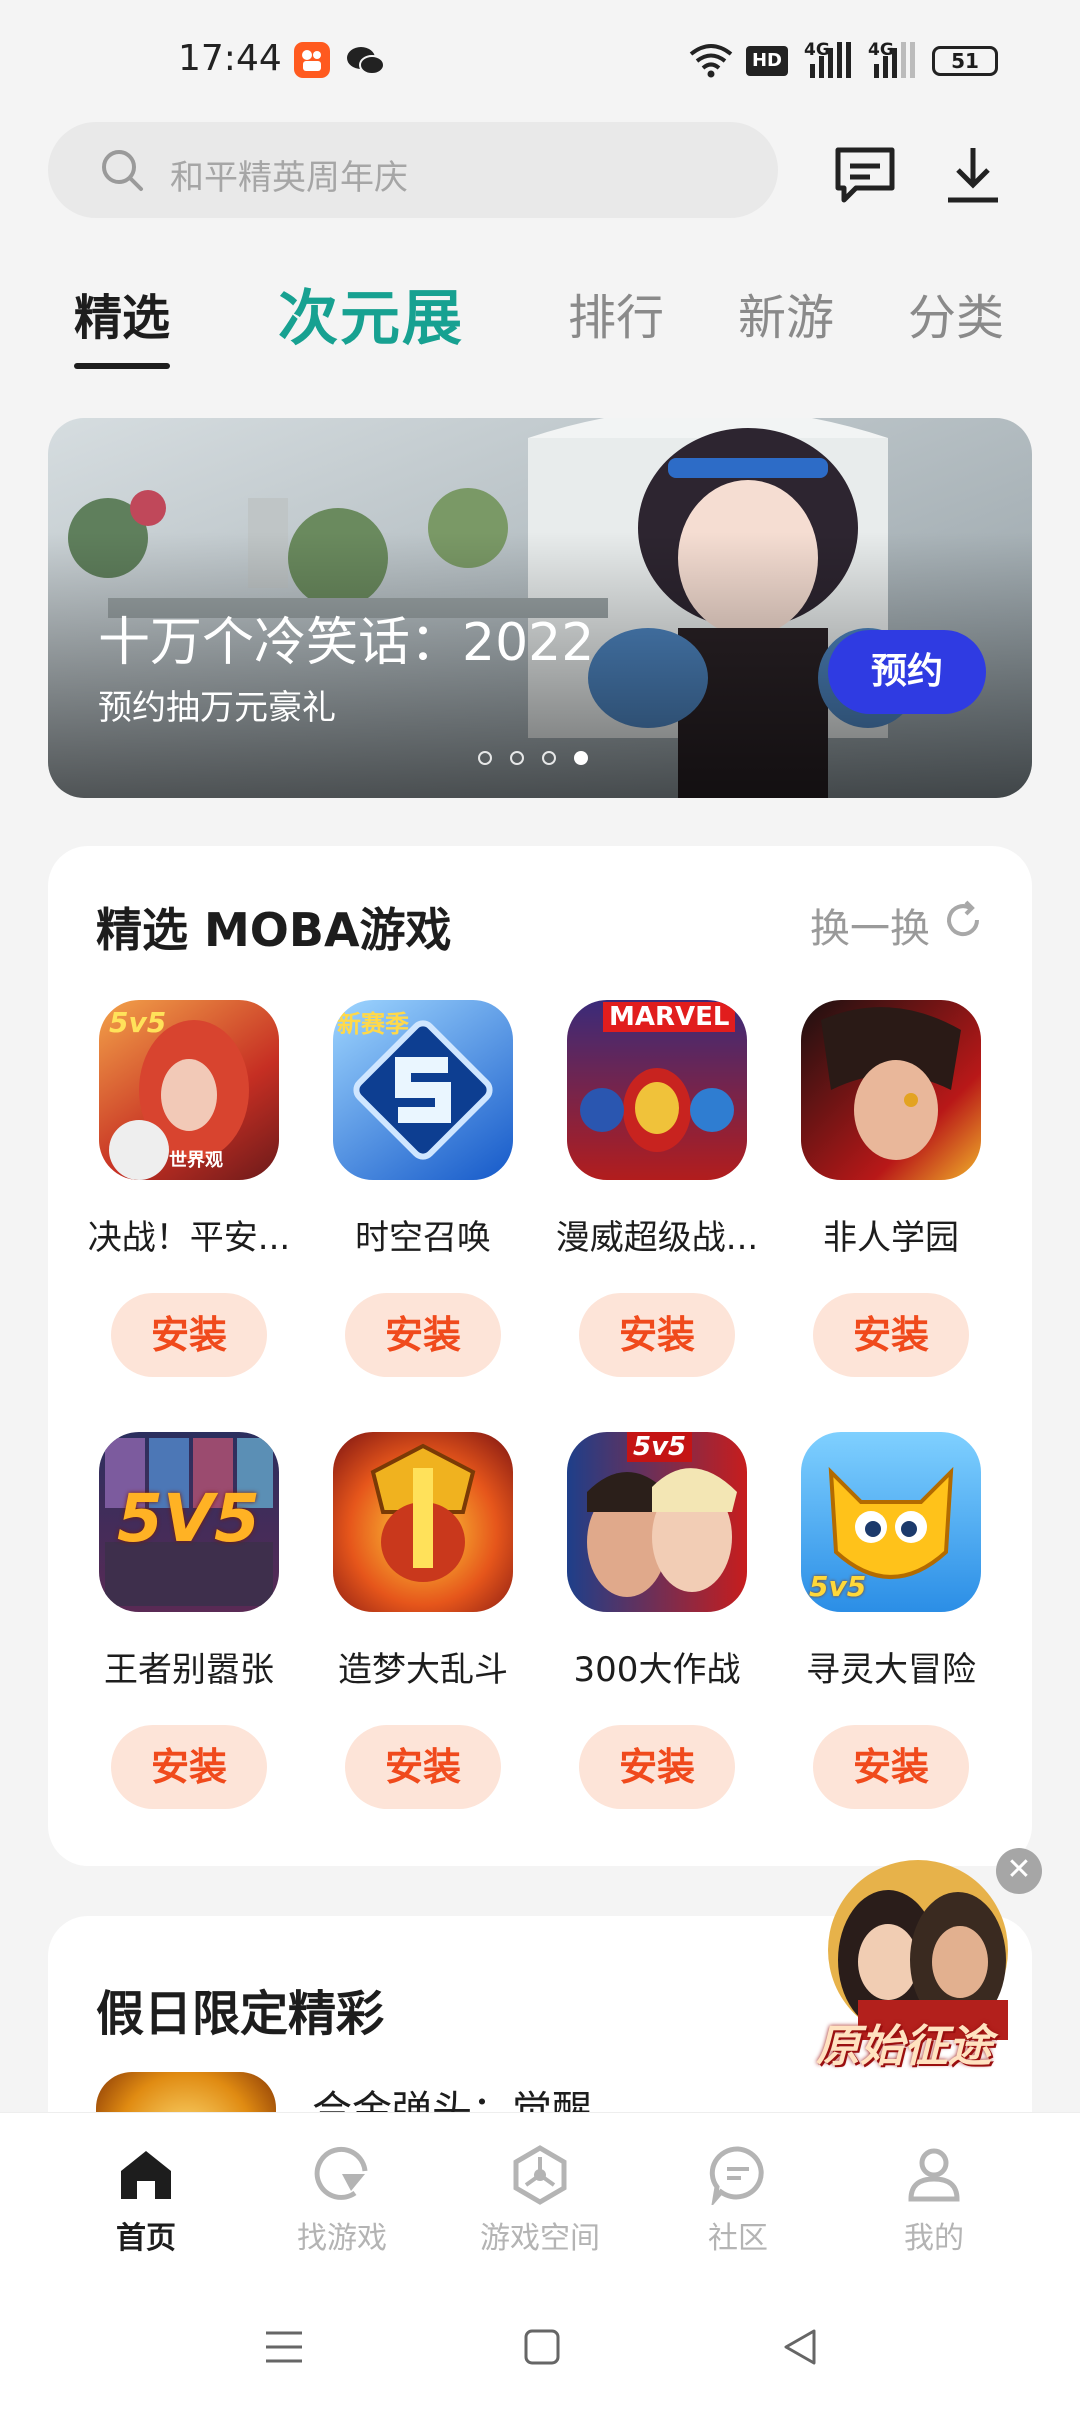  Describe the element at coordinates (657, 1090) in the screenshot. I see `app-icon: MARVEL` at that location.